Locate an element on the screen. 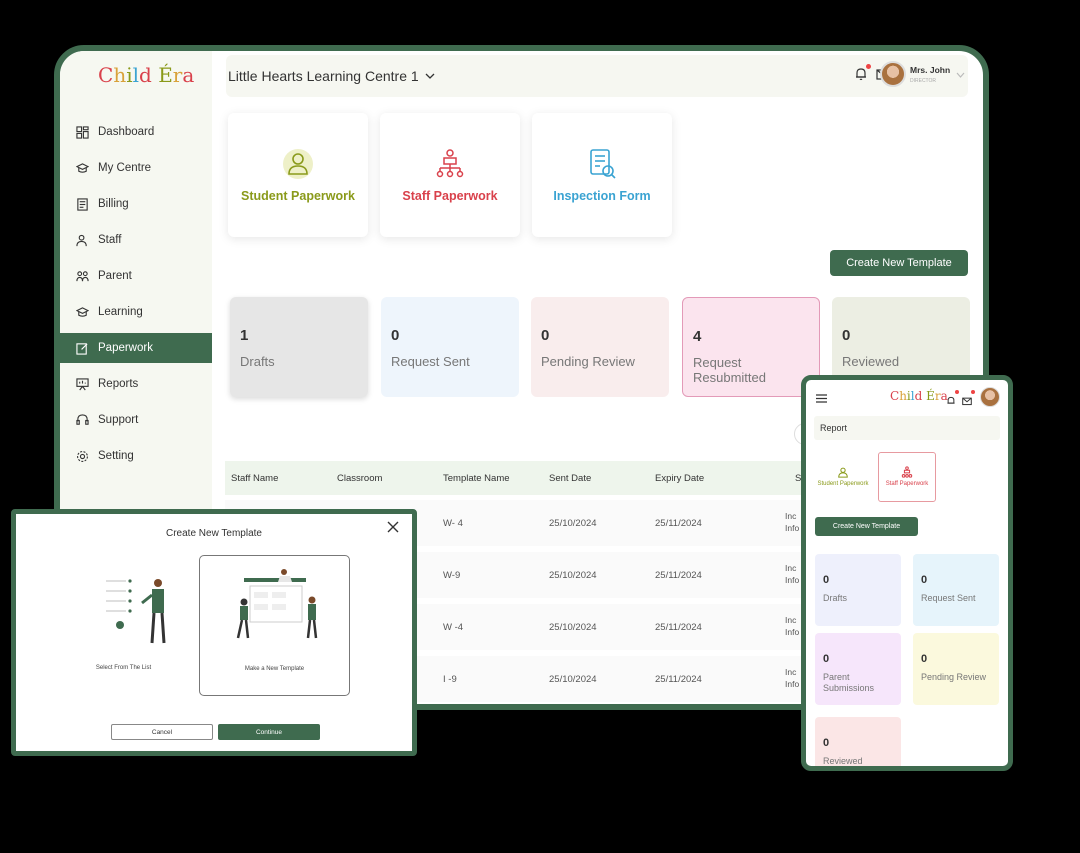  continue-button: Continue is located at coordinates (269, 732).